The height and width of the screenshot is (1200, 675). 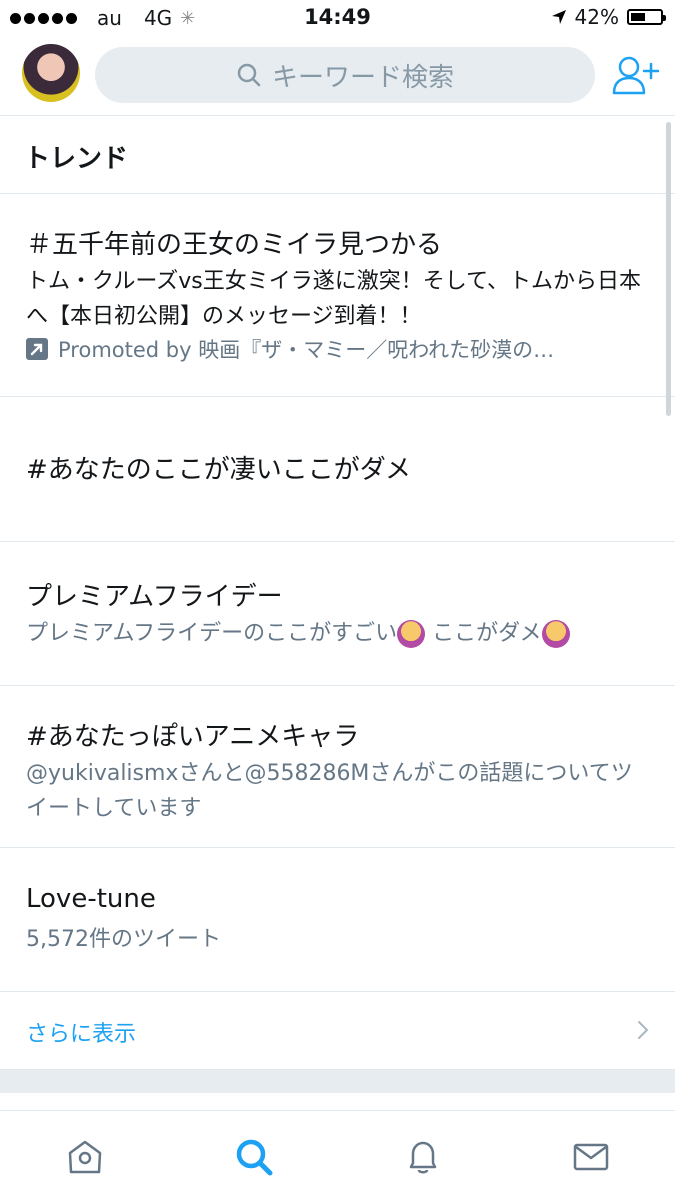 I want to click on notifications-icon, so click(x=423, y=1157).